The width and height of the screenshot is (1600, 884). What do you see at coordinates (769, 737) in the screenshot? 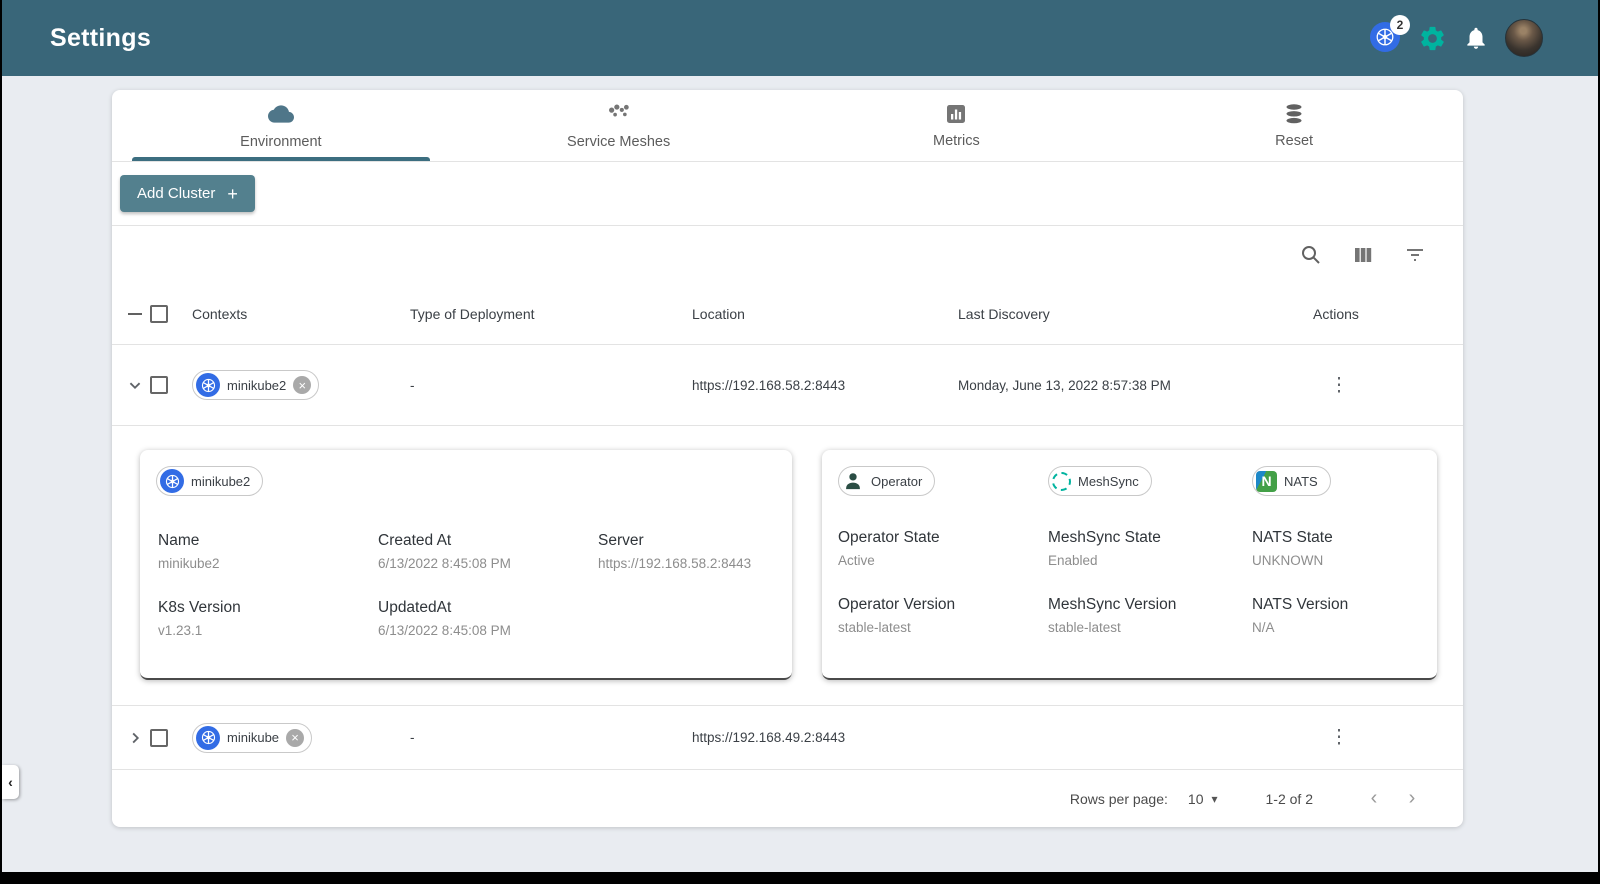
I see `location-value: https://192.168.49.2:8443` at bounding box center [769, 737].